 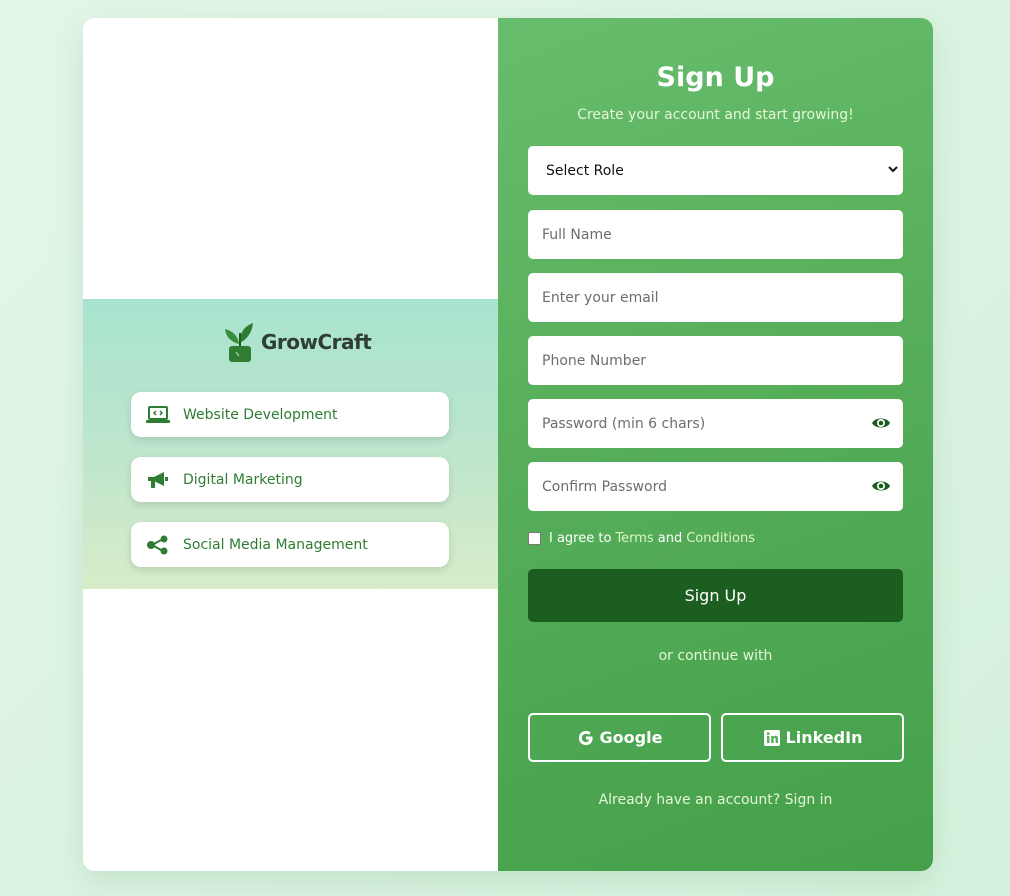 I want to click on email-placeholder: Enter your email, so click(x=600, y=297).